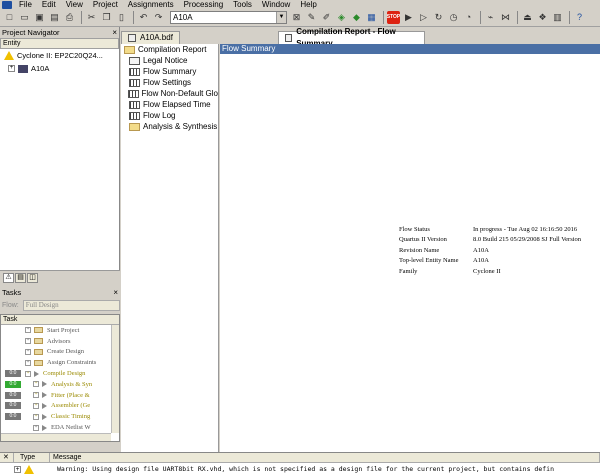 This screenshot has height=476, width=600. I want to click on tab-bdf: A10A.bdf, so click(150, 37).